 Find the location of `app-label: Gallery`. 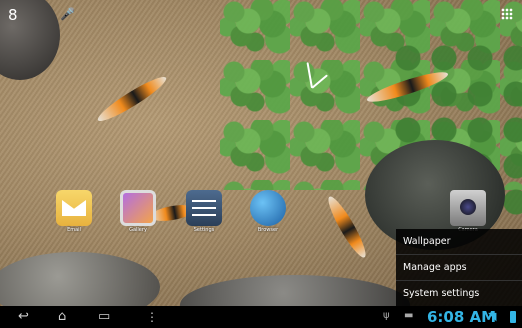

app-label: Gallery is located at coordinates (138, 230).